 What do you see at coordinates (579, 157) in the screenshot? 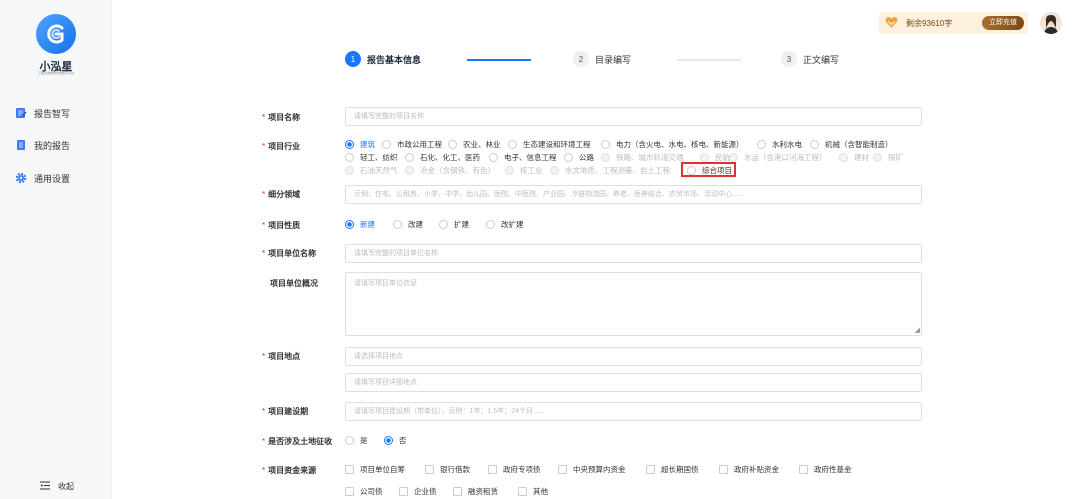
I see `industry-option: 公路` at bounding box center [579, 157].